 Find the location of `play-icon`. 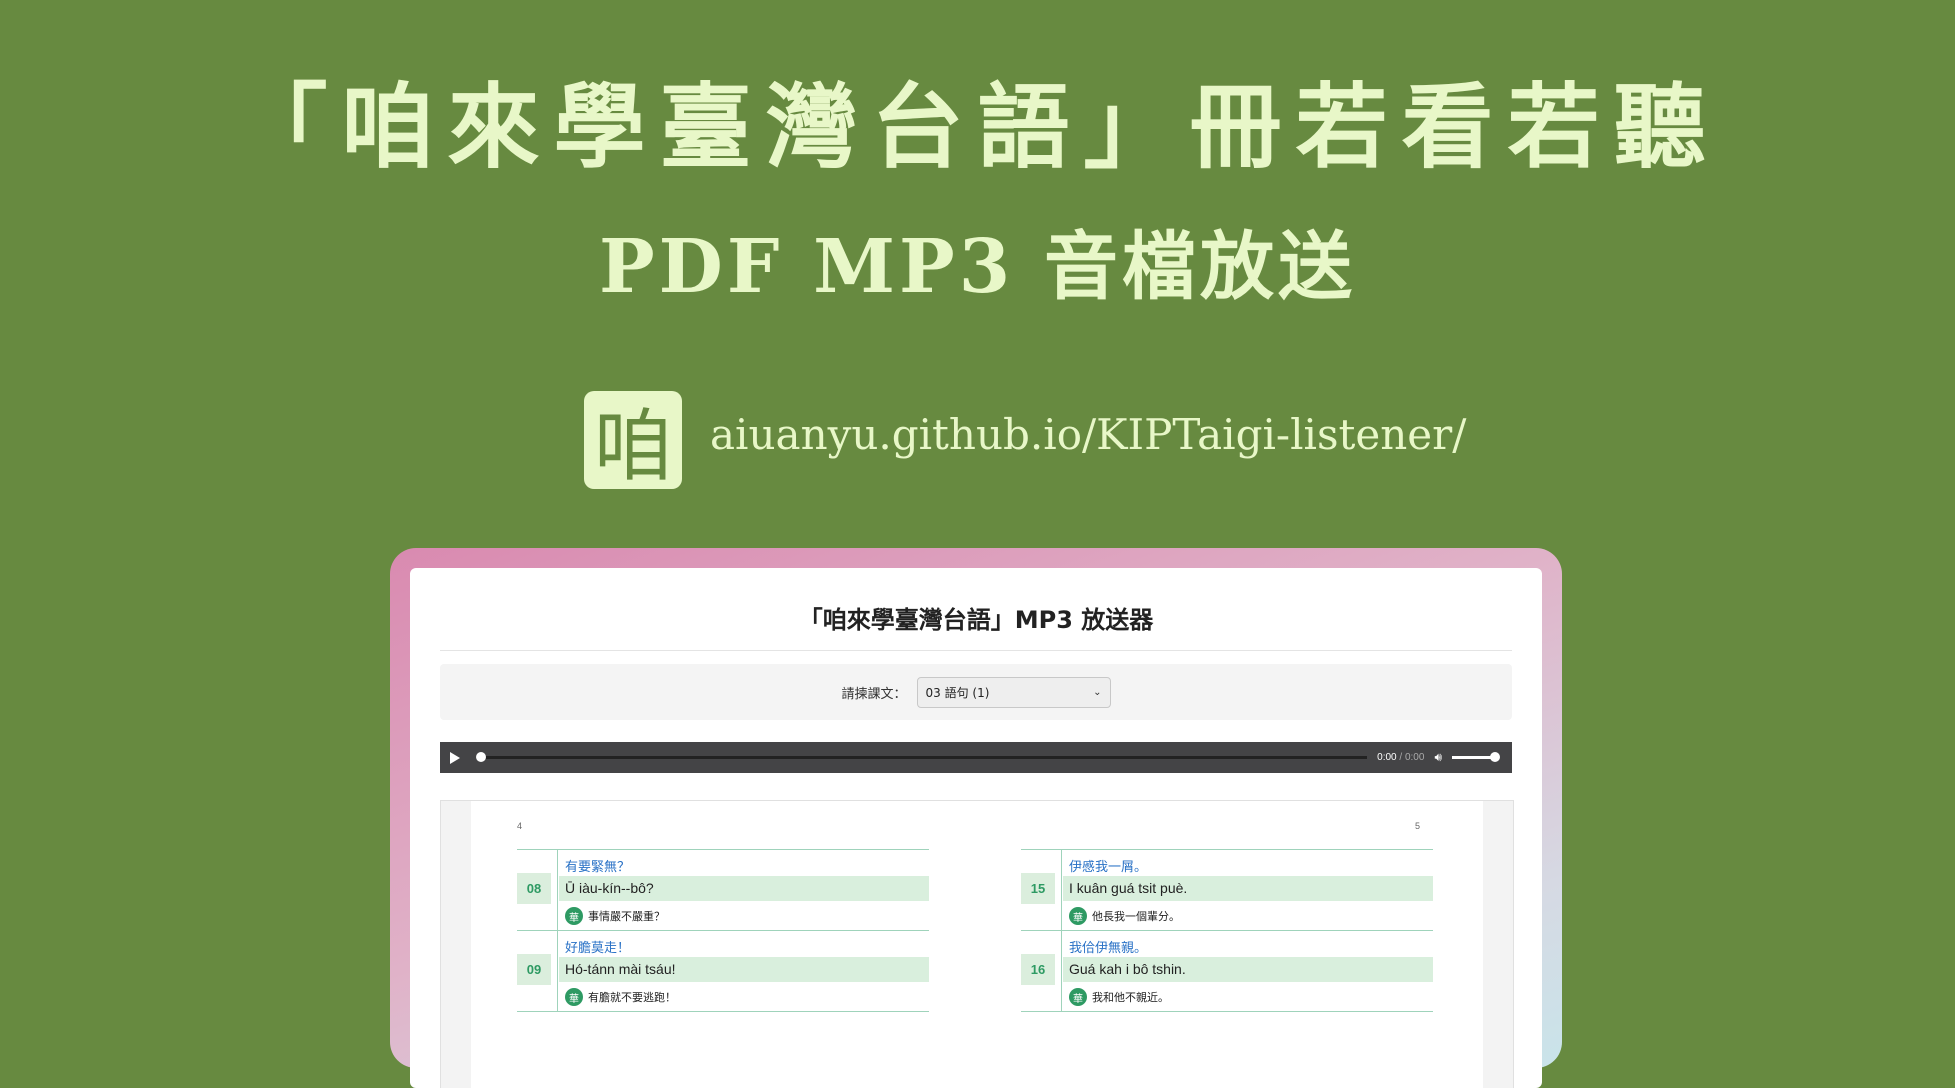

play-icon is located at coordinates (455, 757).